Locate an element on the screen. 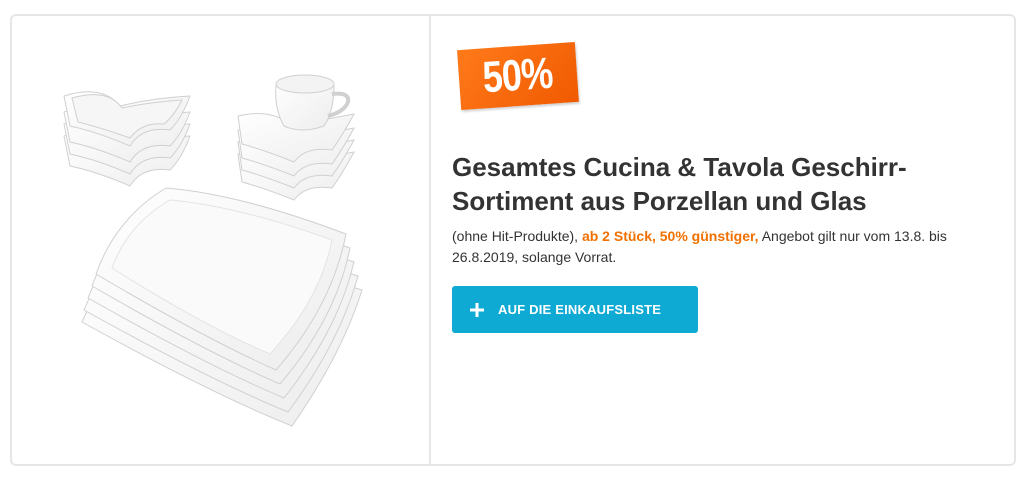 This screenshot has width=1024, height=481. cup-stack is located at coordinates (296, 137).